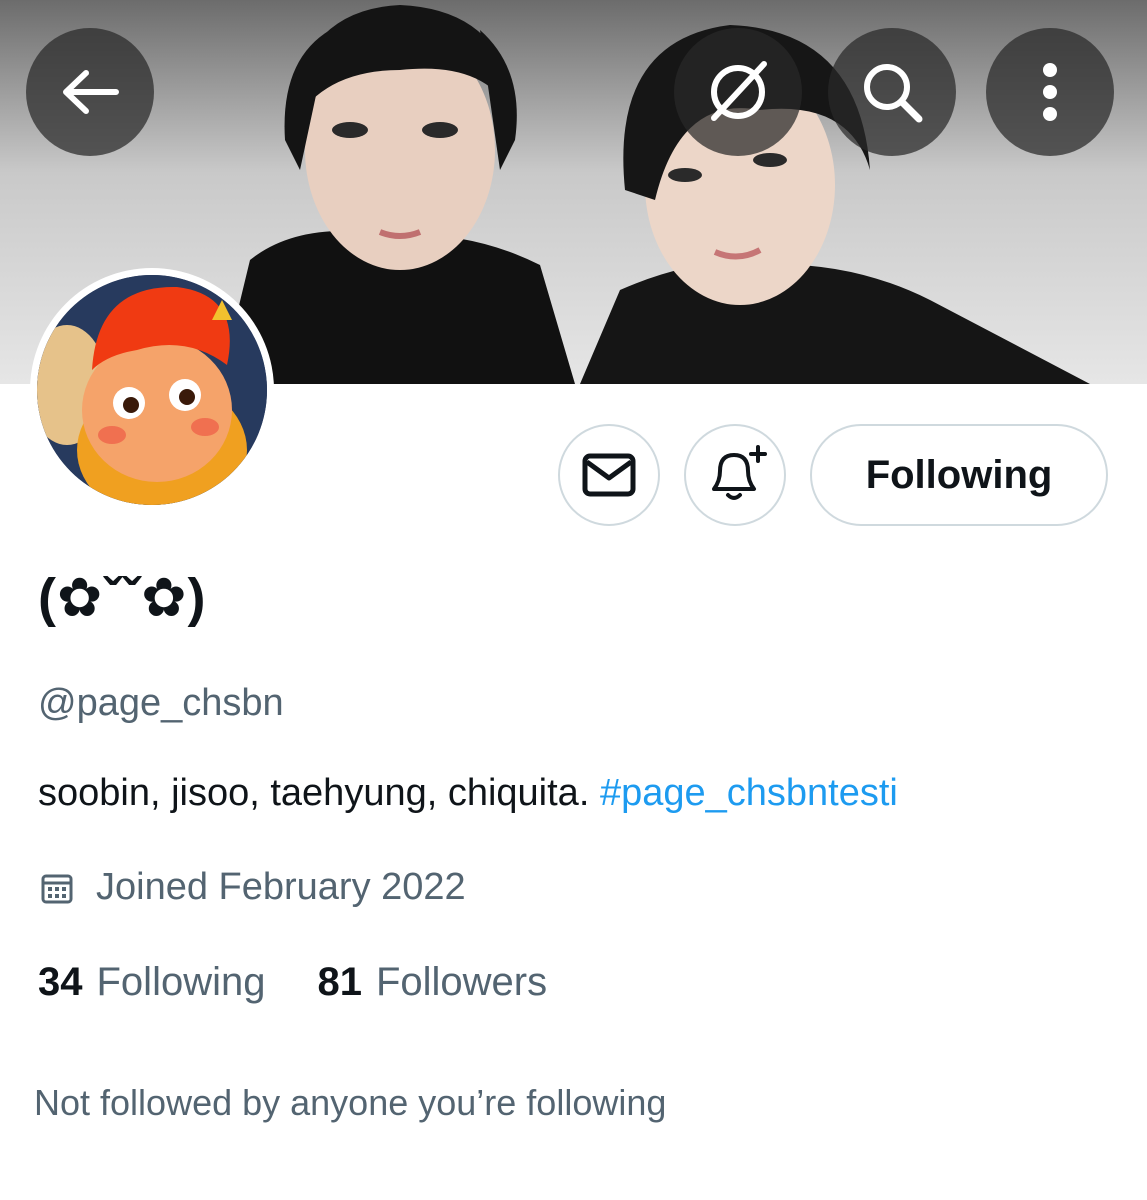  What do you see at coordinates (122, 598) in the screenshot?
I see `display-name: (✿ˇˇ✿)` at bounding box center [122, 598].